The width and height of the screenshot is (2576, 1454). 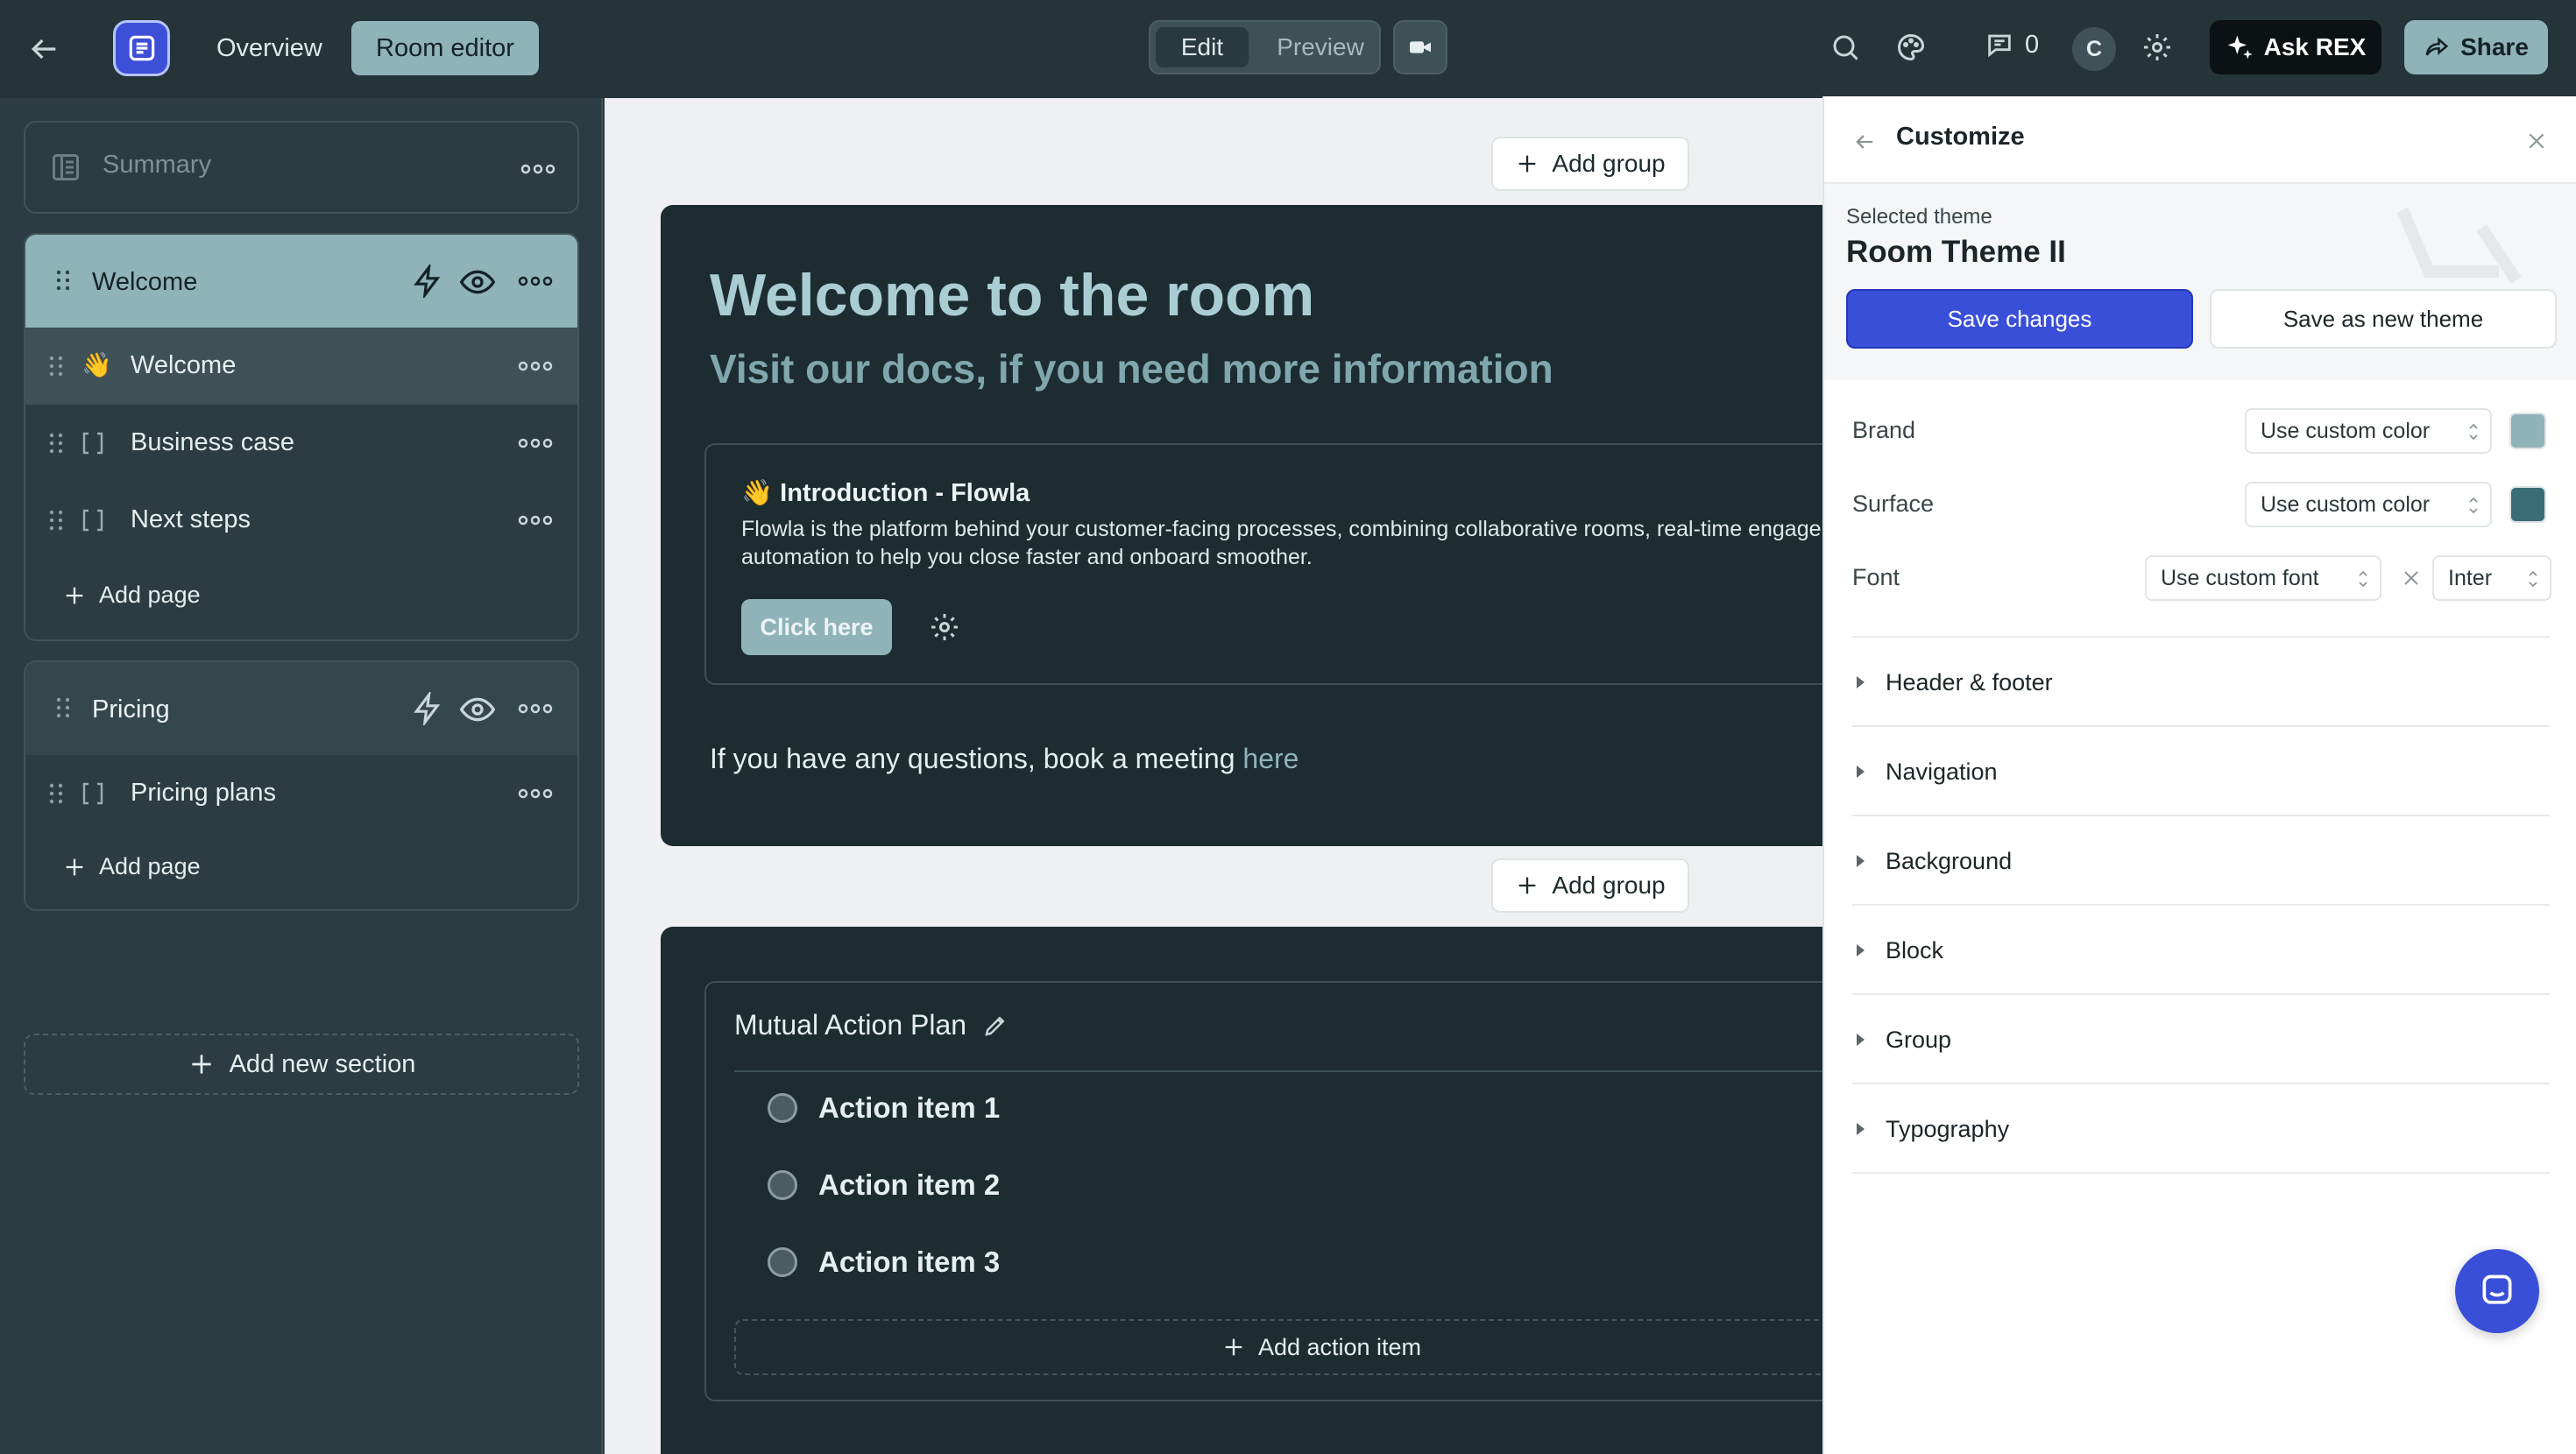 I want to click on clear-font-icon, so click(x=2411, y=578).